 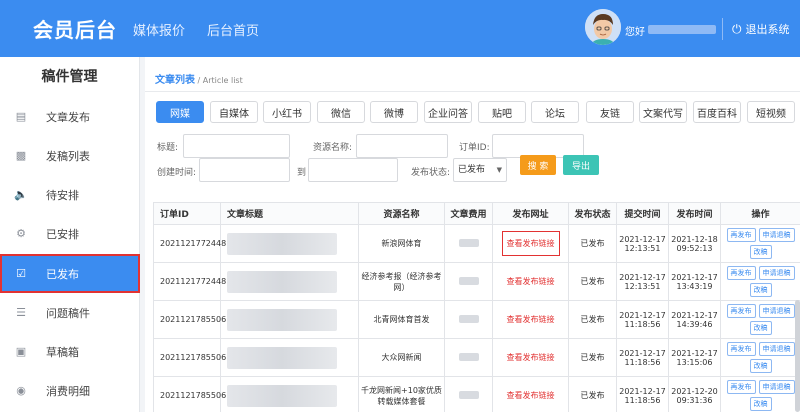 I want to click on sidebar-item-label: 文章发布, so click(x=68, y=117).